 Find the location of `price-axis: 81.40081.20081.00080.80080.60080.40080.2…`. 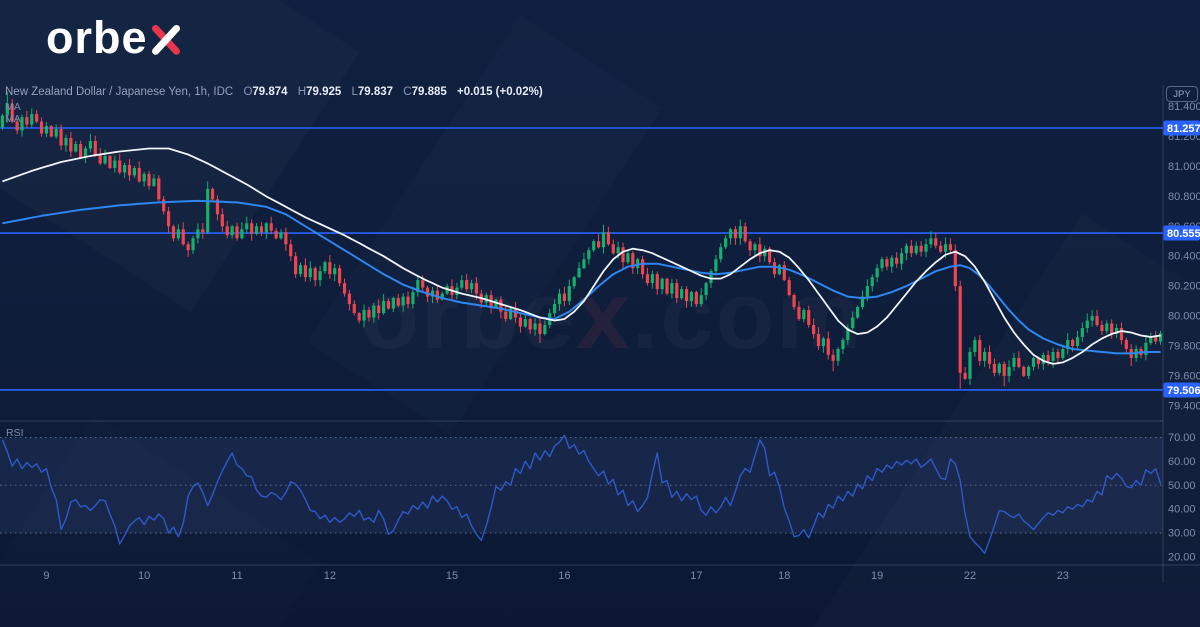

price-axis: 81.40081.20081.00080.80080.60080.40080.2… is located at coordinates (1184, 256).